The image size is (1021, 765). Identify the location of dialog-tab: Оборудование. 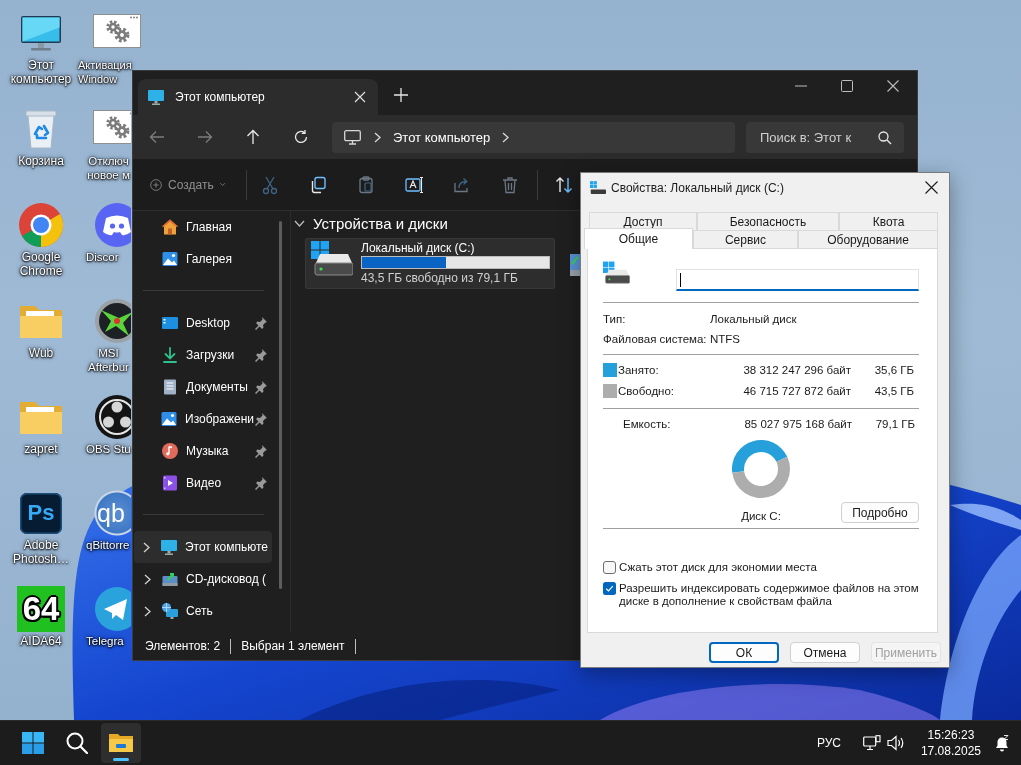
(868, 239).